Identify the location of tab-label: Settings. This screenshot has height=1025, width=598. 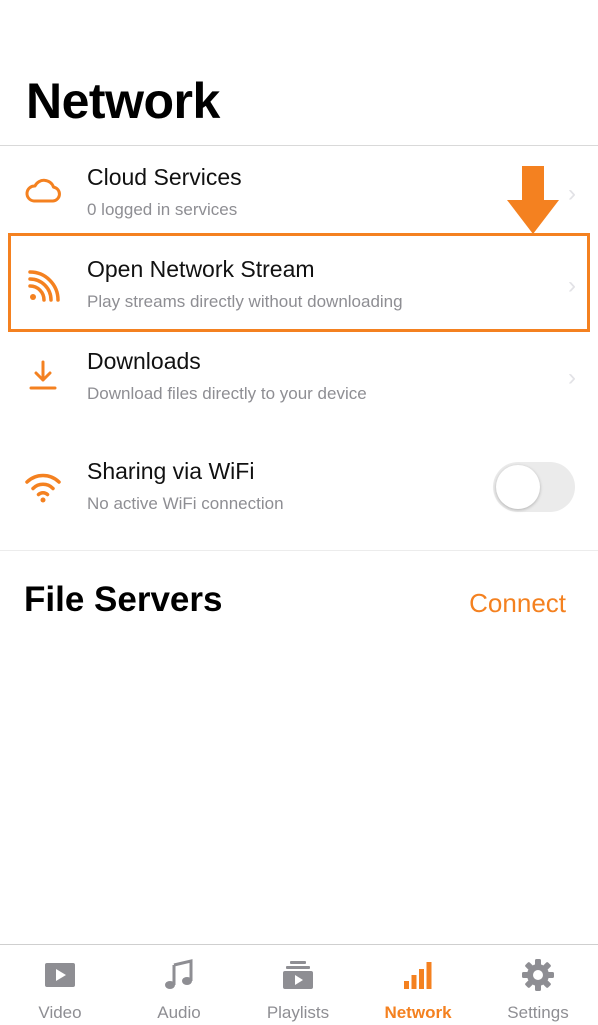
(538, 1012).